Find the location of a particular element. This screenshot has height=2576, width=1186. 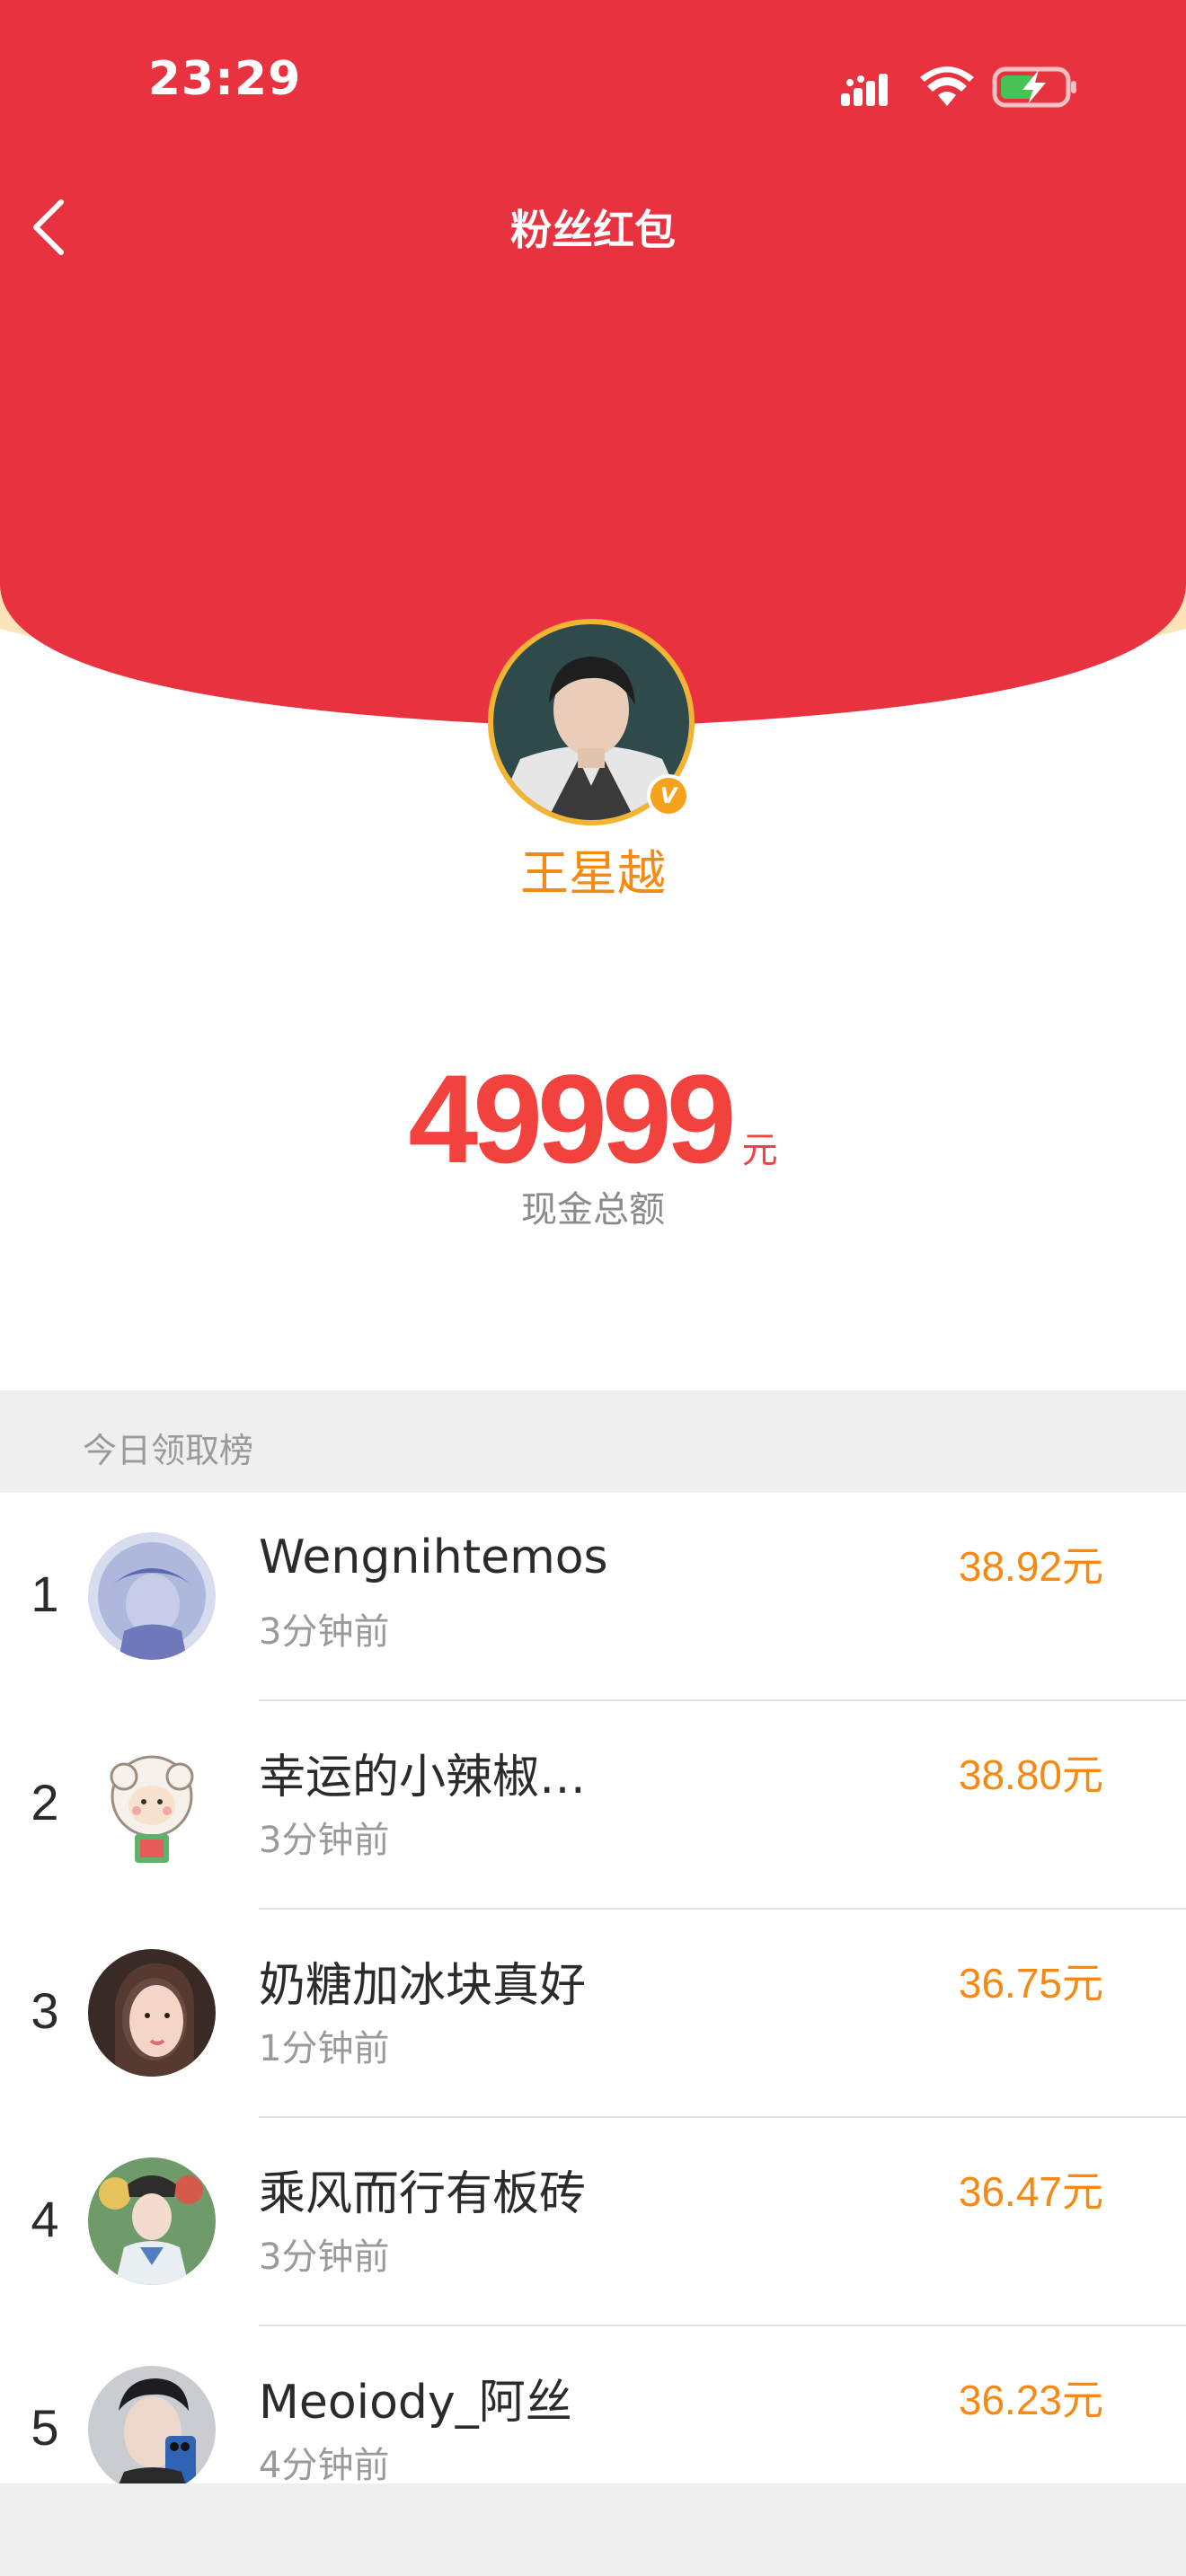

cash-total: 49999 元 is located at coordinates (593, 1119).